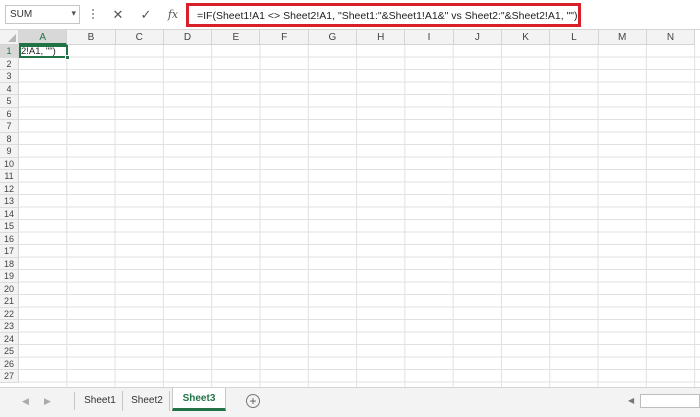  What do you see at coordinates (147, 401) in the screenshot?
I see `tab-sheet2: Sheet2` at bounding box center [147, 401].